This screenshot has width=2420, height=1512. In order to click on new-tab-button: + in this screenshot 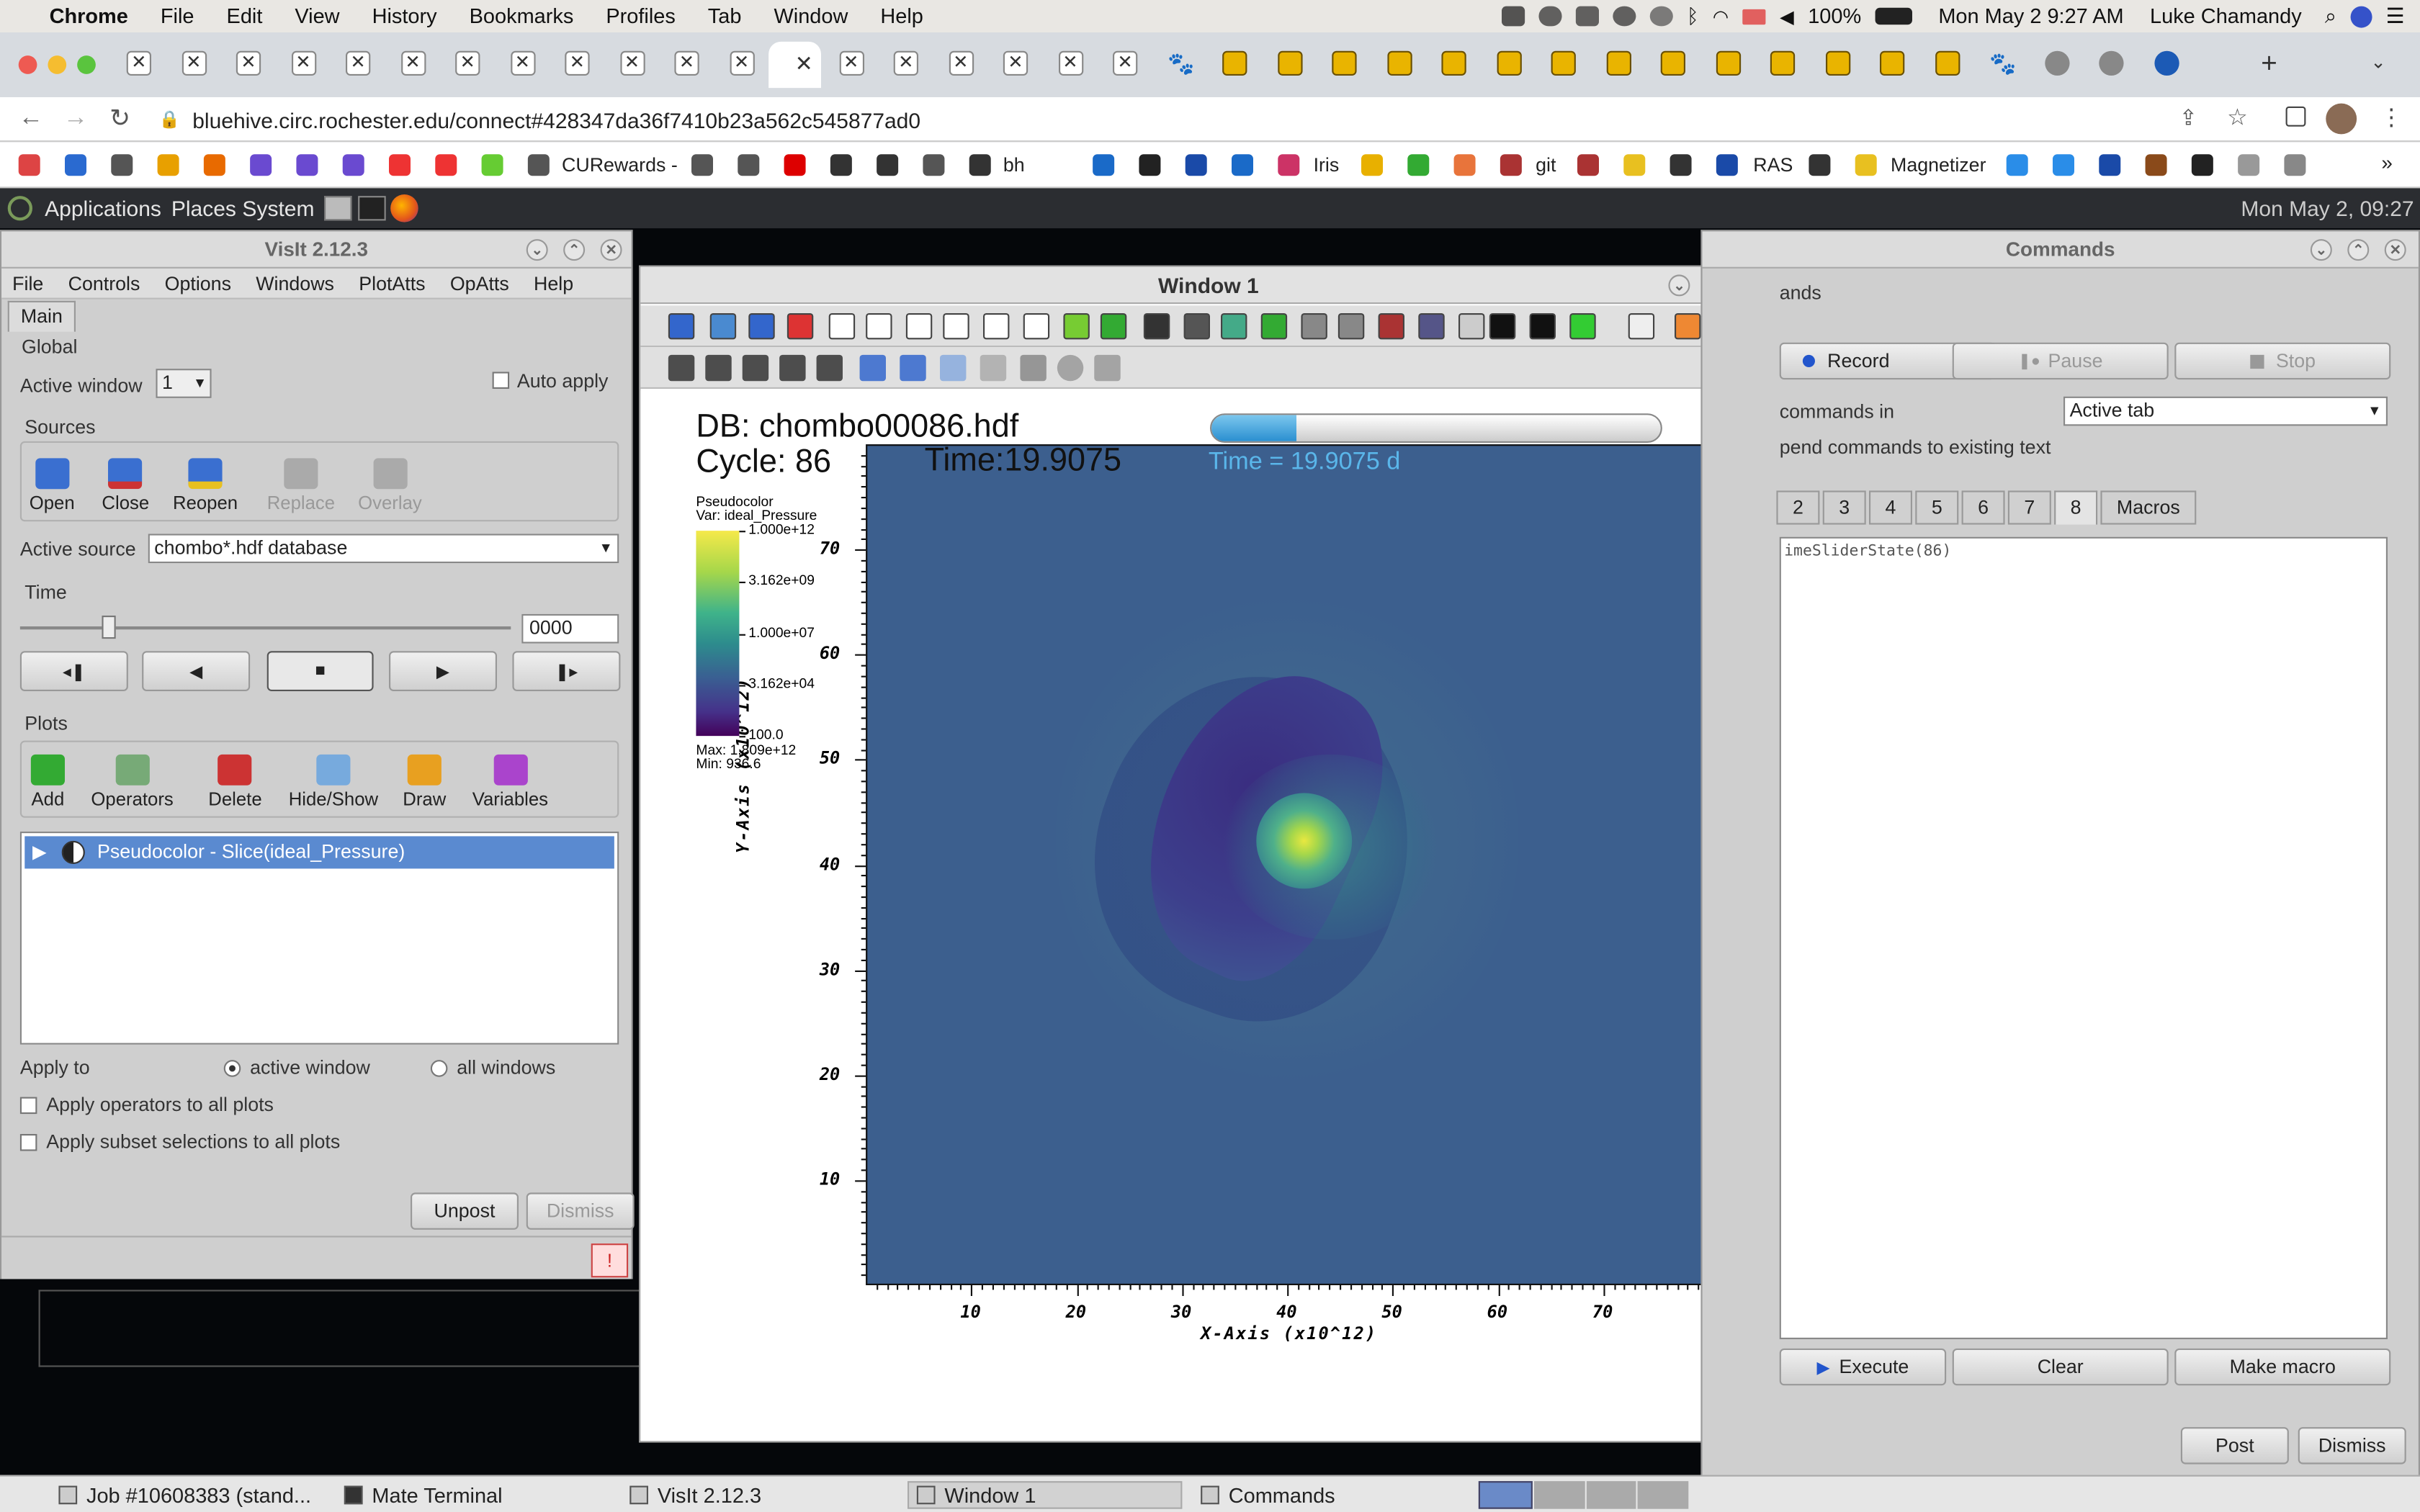, I will do `click(2269, 64)`.